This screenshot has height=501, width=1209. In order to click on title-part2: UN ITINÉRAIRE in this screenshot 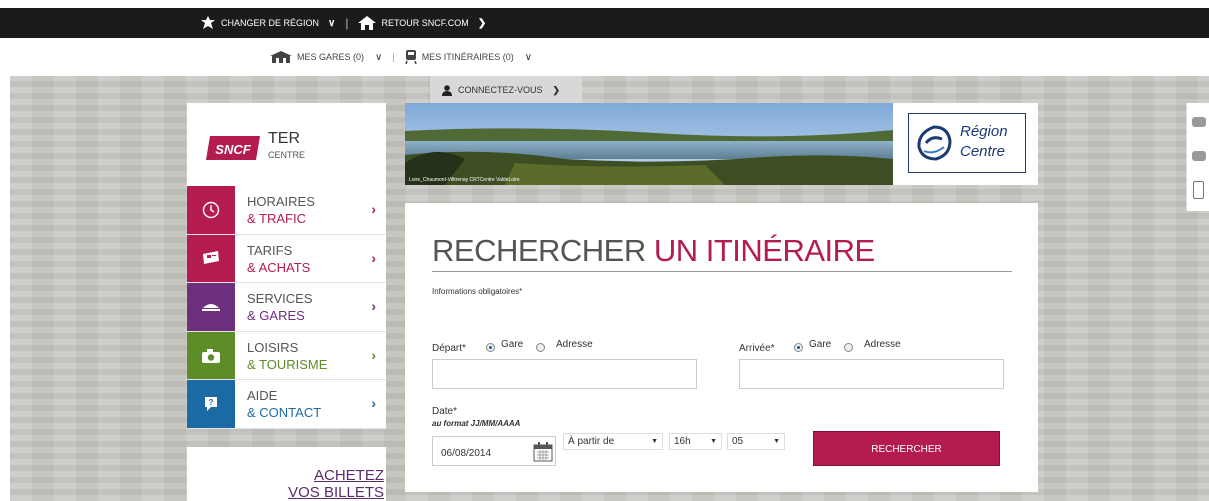, I will do `click(764, 250)`.